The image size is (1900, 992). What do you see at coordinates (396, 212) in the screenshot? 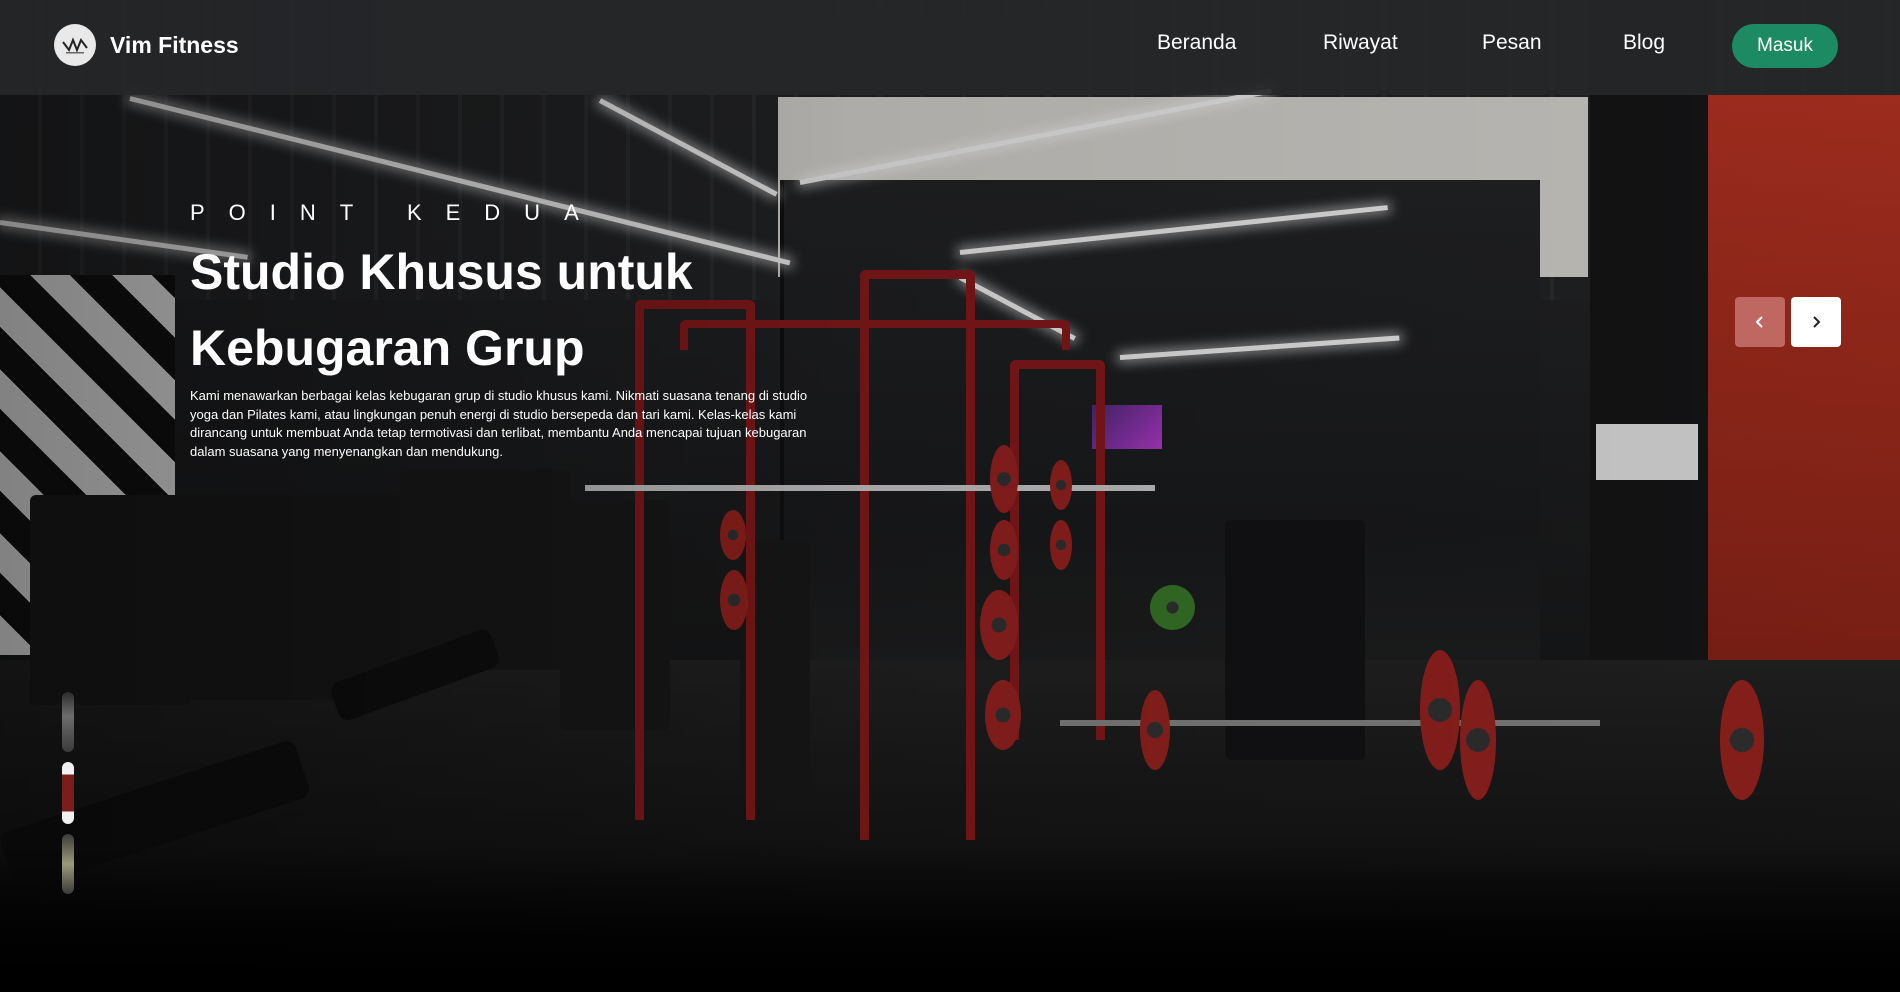
I see `hero-eyebrow: POINT KEDUA` at bounding box center [396, 212].